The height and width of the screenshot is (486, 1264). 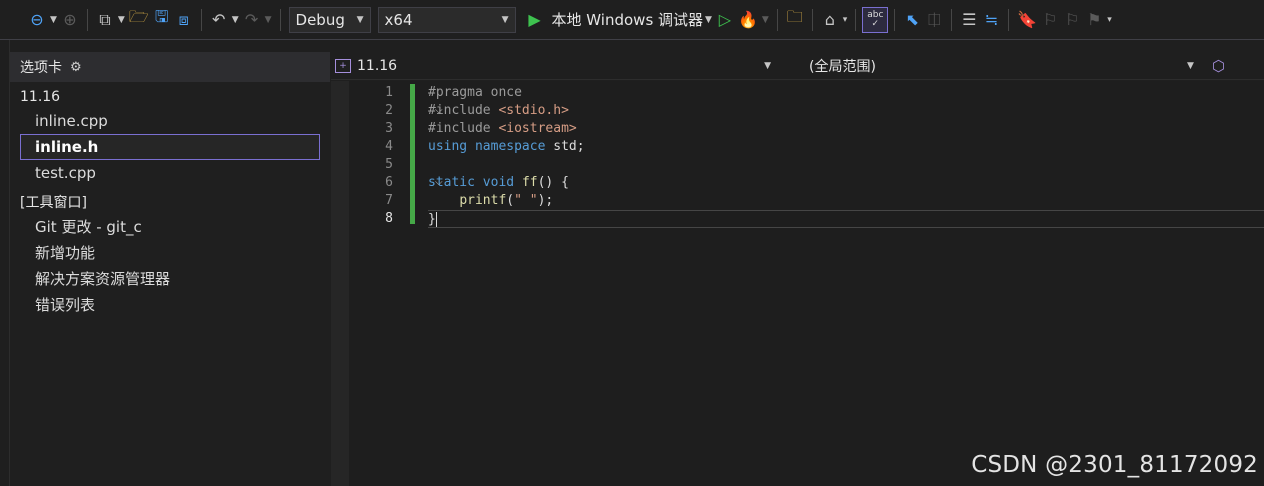 What do you see at coordinates (105, 20) in the screenshot?
I see `new-project-icon: ⧉` at bounding box center [105, 20].